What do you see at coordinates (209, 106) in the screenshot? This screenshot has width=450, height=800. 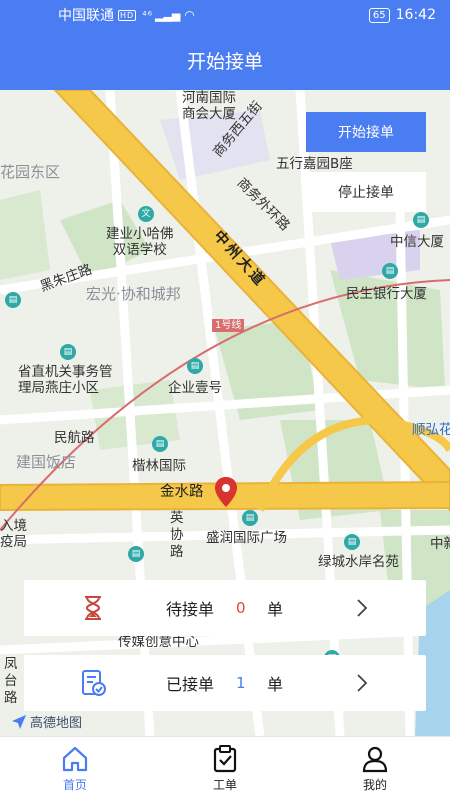 I see `map-label-henan-center: 河南国际 商会大厦` at bounding box center [209, 106].